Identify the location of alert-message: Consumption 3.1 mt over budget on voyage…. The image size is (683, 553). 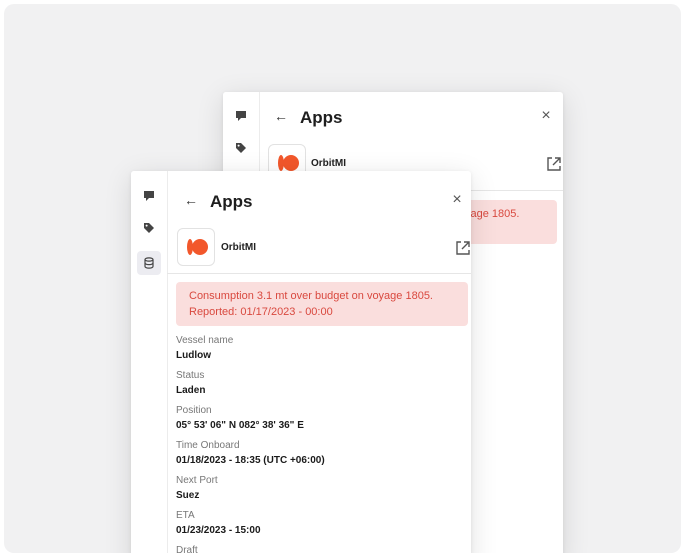
(311, 296).